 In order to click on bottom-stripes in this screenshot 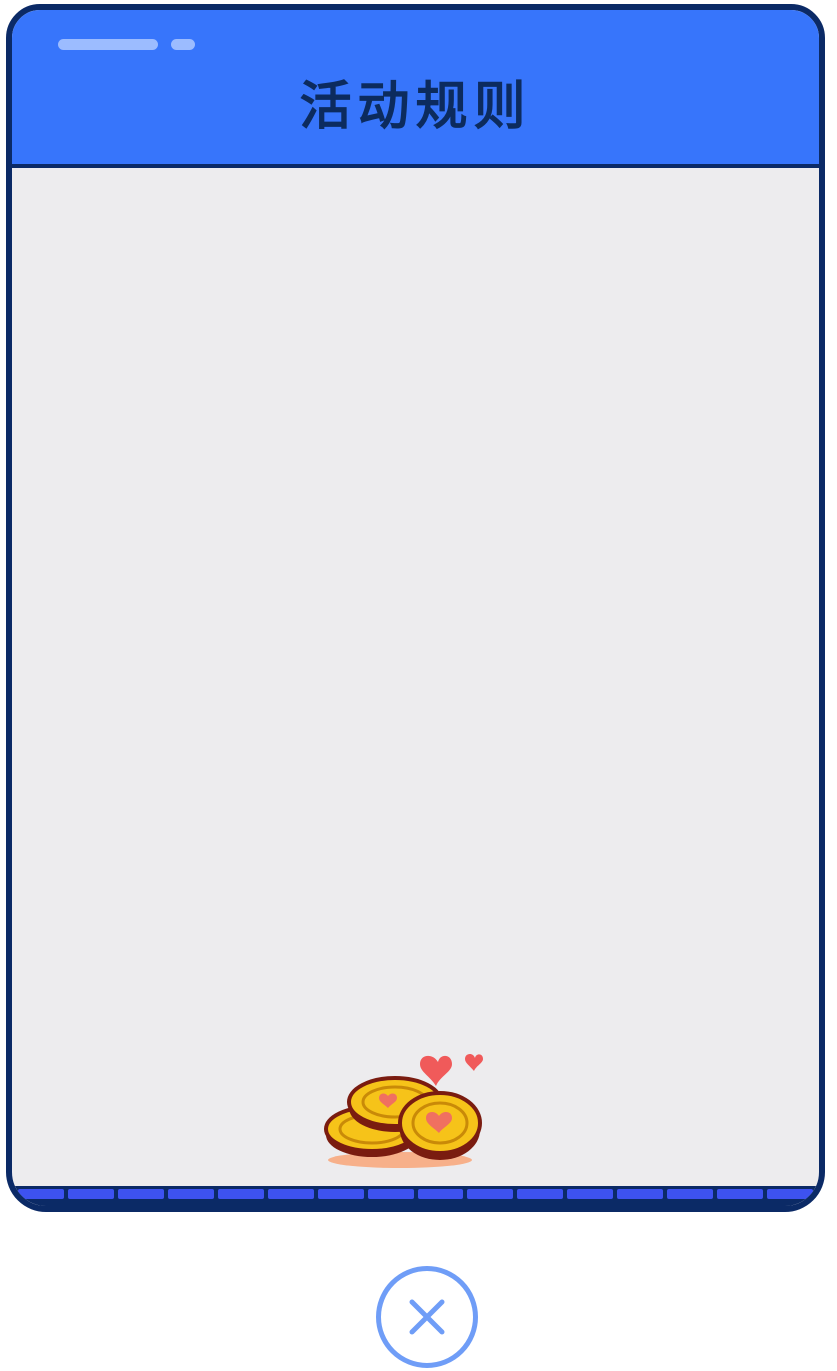, I will do `click(415, 1194)`.